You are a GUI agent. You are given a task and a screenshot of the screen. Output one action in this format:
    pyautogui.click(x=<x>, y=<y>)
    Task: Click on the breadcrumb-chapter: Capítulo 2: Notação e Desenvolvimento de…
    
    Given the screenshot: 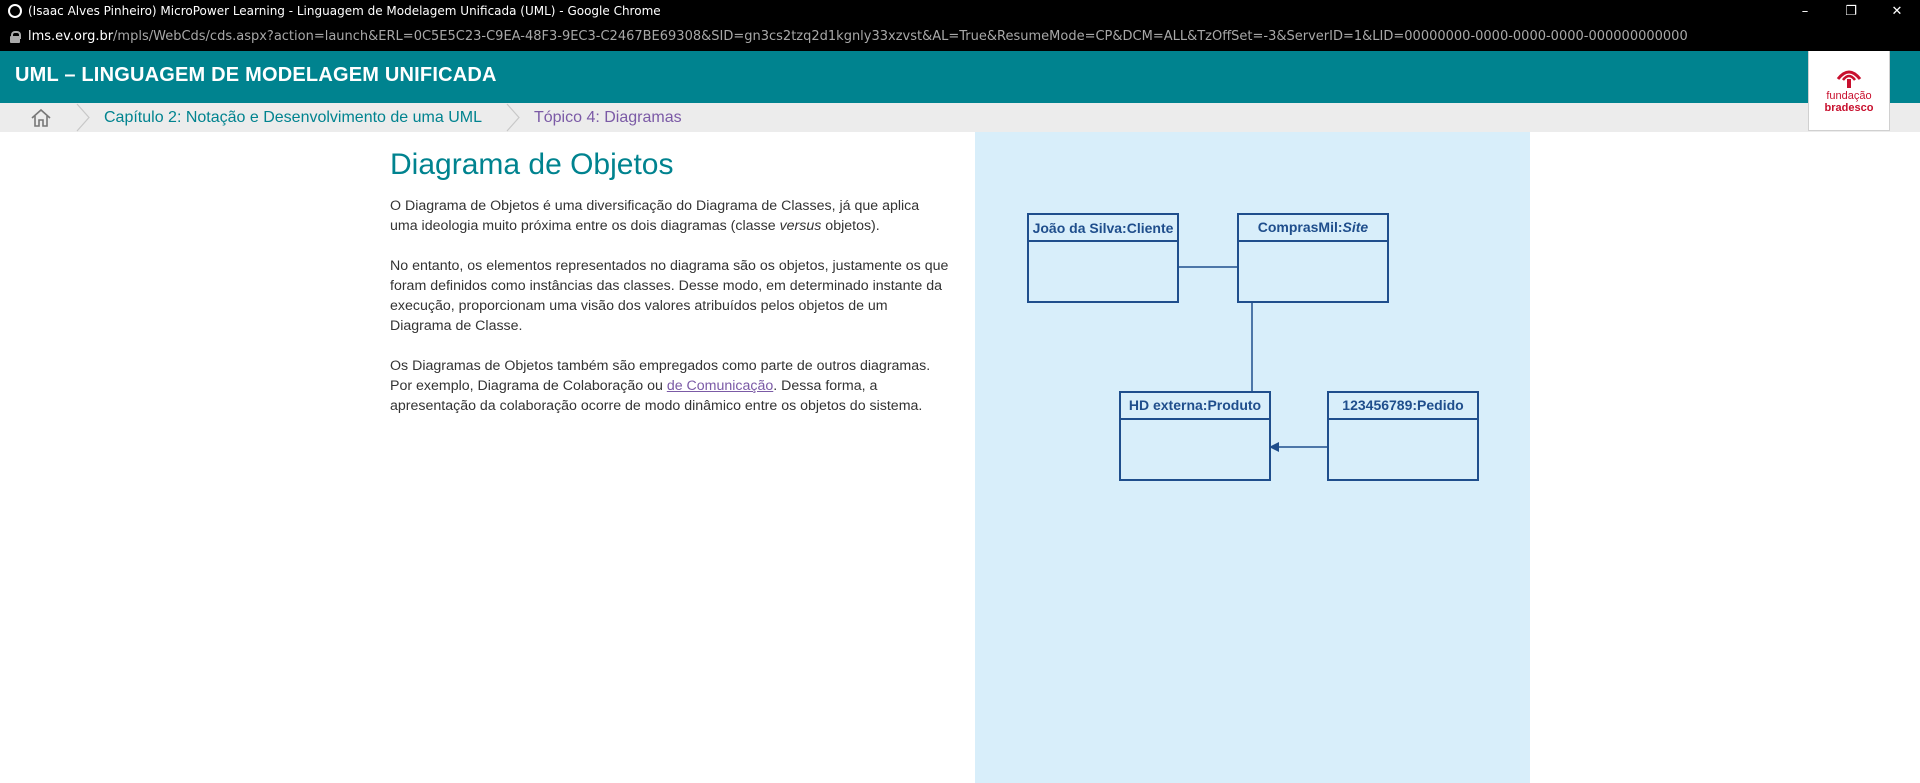 What is the action you would take?
    pyautogui.click(x=293, y=118)
    